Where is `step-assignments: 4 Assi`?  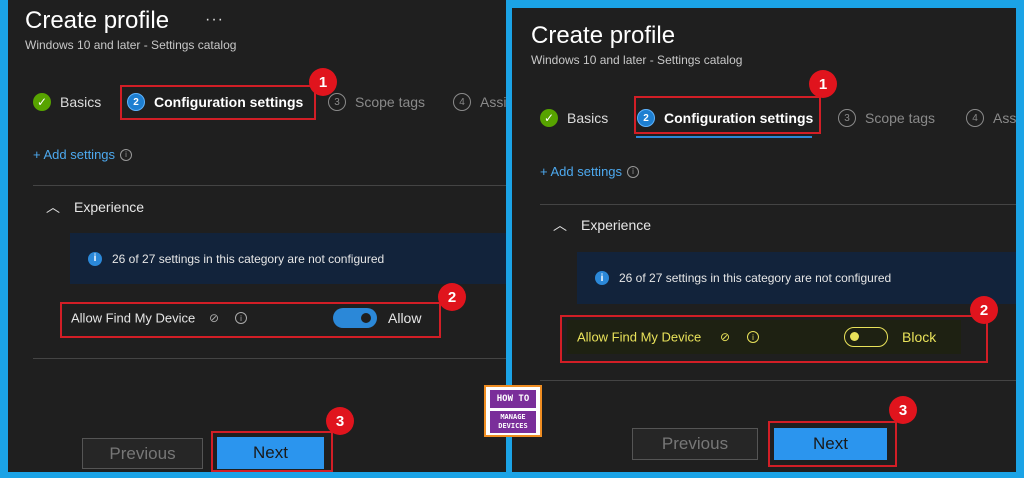 step-assignments: 4 Assi is located at coordinates (479, 102).